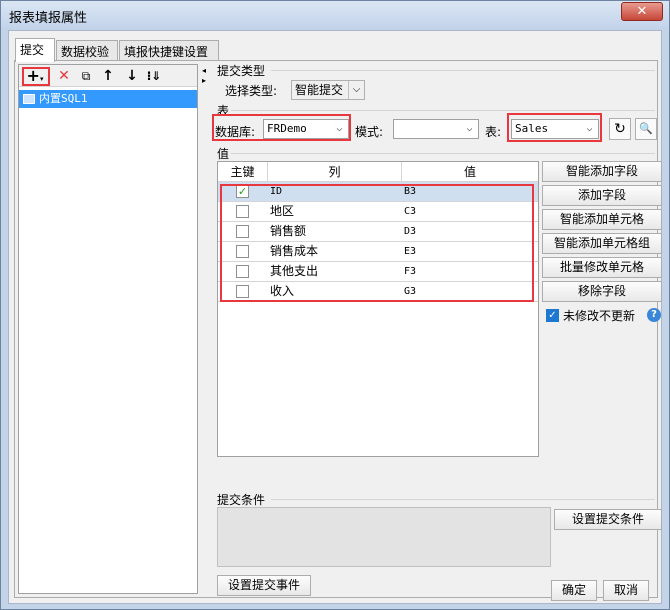 The height and width of the screenshot is (610, 670). Describe the element at coordinates (48, 18) in the screenshot. I see `window-title: 报表填报属性` at that location.